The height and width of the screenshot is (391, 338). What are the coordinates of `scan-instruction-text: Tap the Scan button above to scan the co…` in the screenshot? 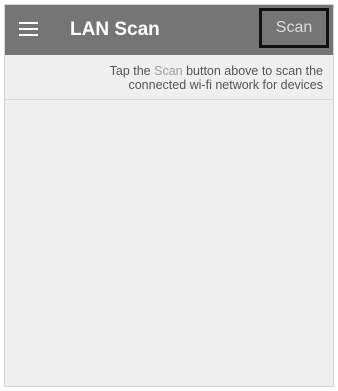 It's located at (173, 78).